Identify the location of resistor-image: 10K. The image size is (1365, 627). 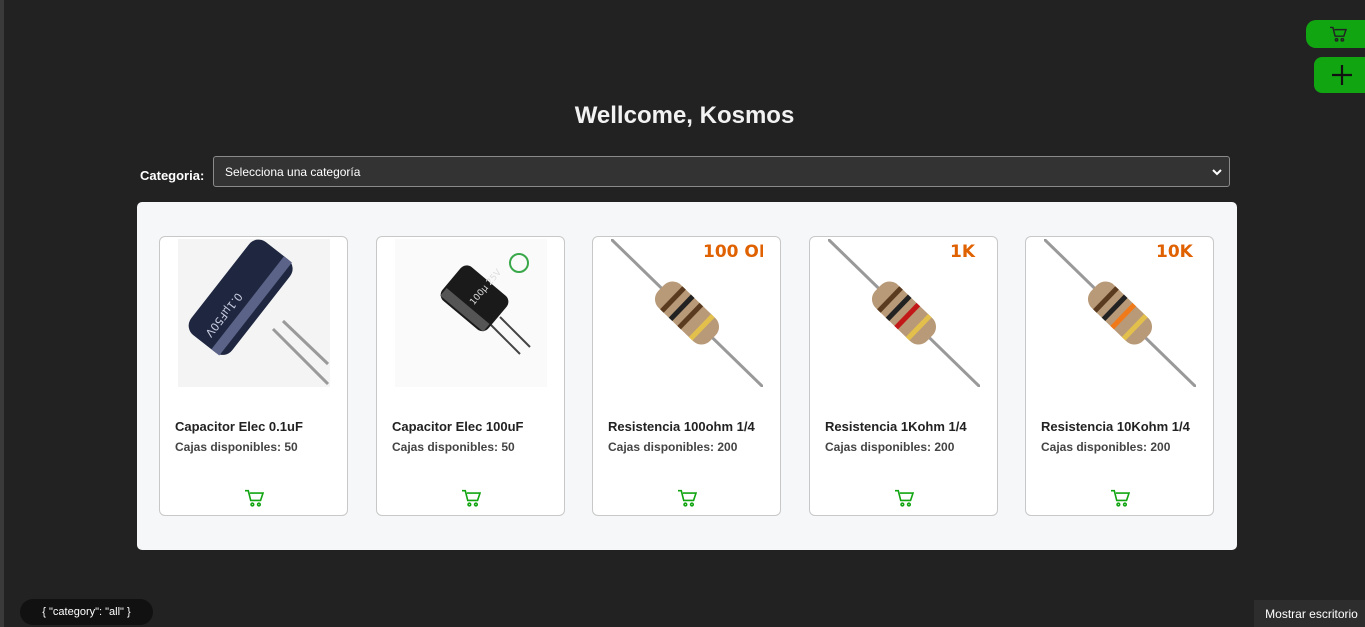
(1120, 313).